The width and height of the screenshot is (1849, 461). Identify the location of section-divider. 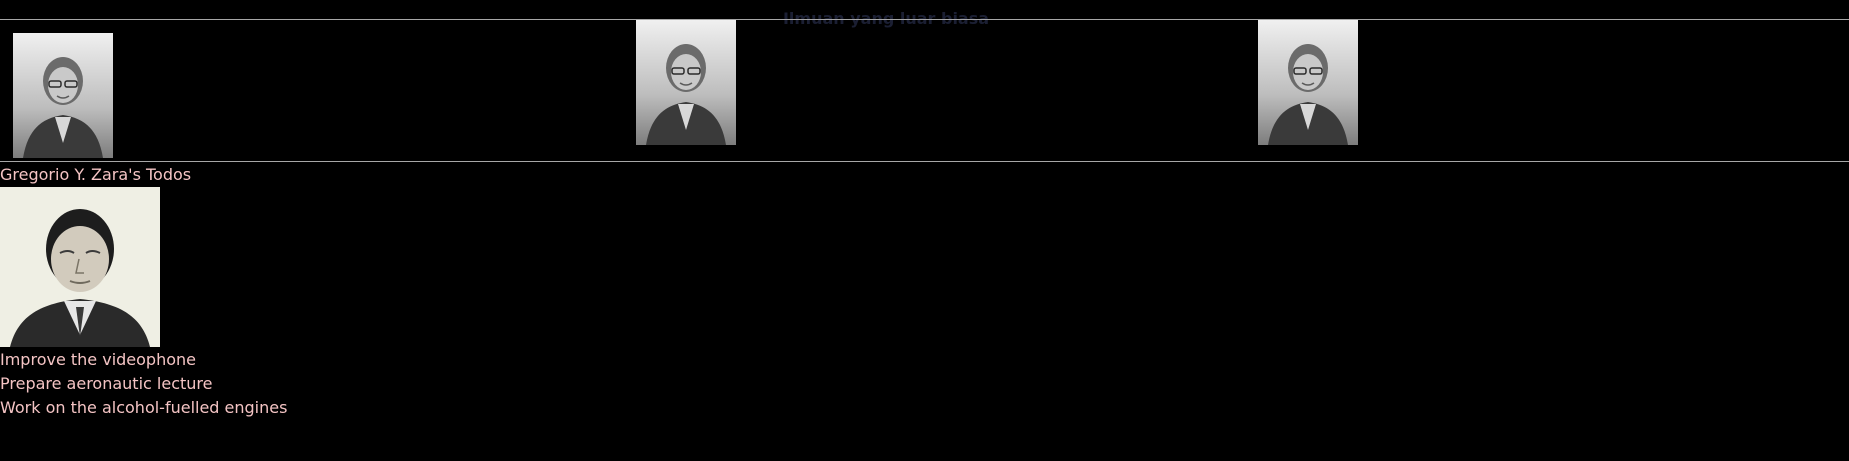
(924, 161).